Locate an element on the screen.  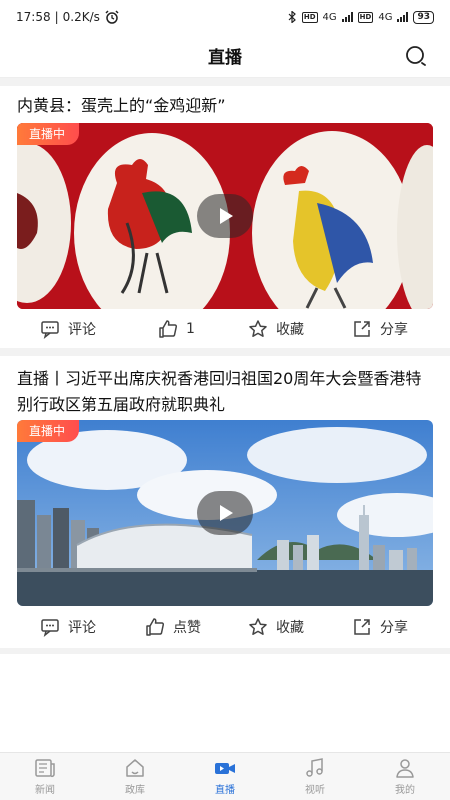
tab-label: 我的 is located at coordinates (405, 790).